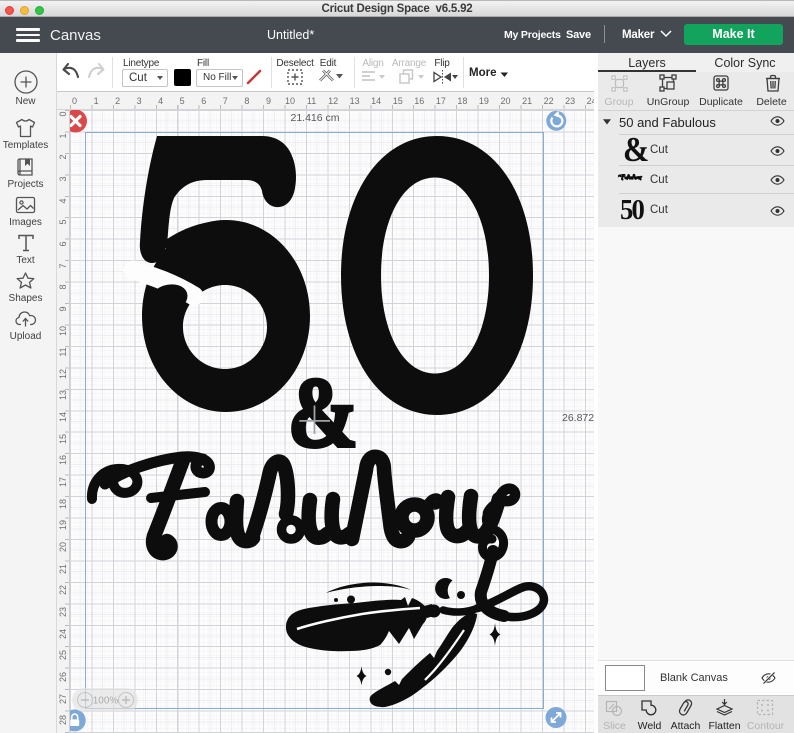 The width and height of the screenshot is (794, 733). What do you see at coordinates (106, 701) in the screenshot?
I see `svg-text: 100%` at bounding box center [106, 701].